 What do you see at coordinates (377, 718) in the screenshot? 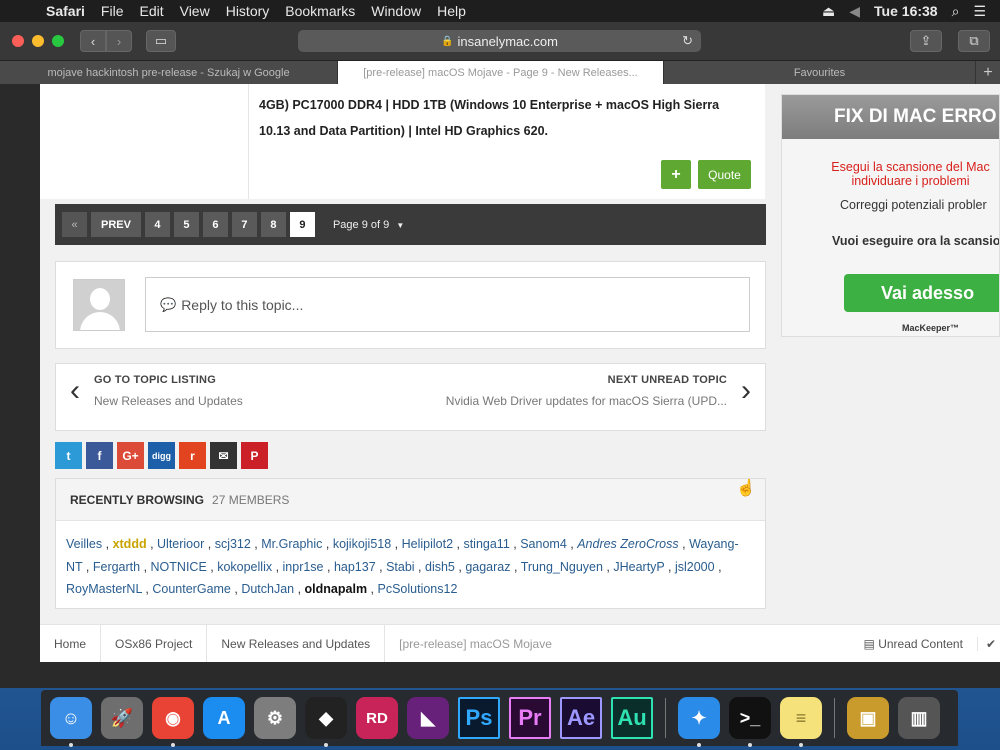
I see `rider-icon: RD` at bounding box center [377, 718].